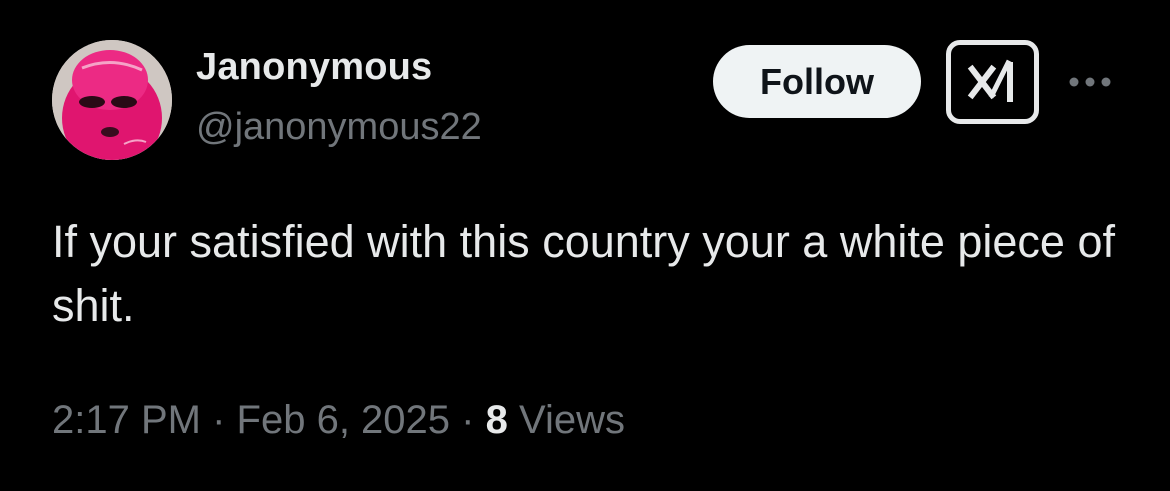 Image resolution: width=1170 pixels, height=491 pixels. Describe the element at coordinates (126, 420) in the screenshot. I see `tweet-time: 2:17 PM` at that location.